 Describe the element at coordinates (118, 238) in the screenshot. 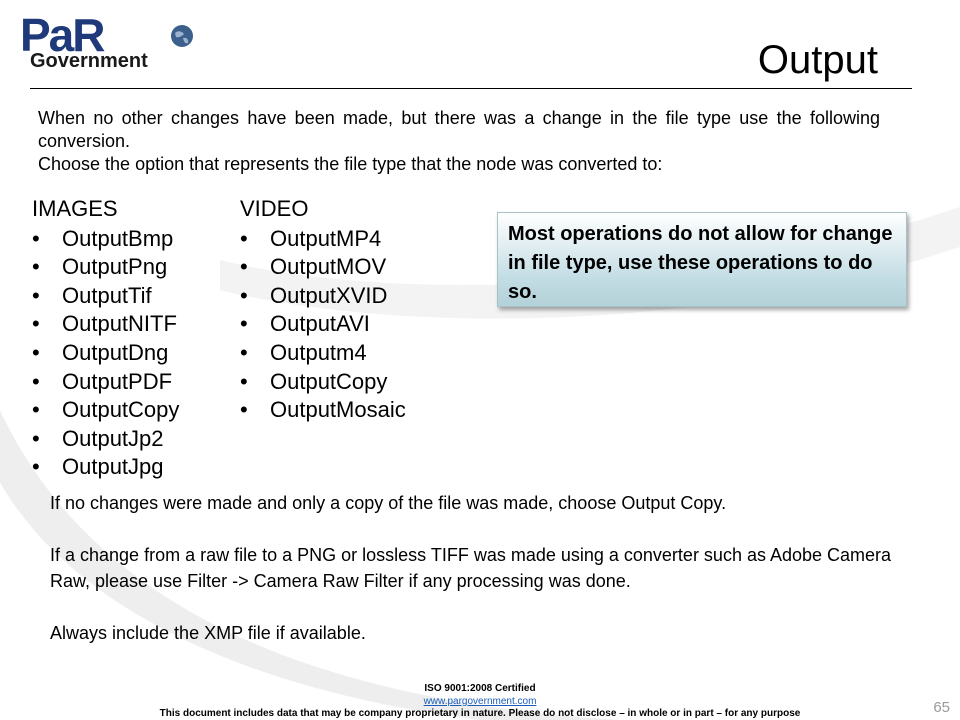

I see `list-item-label: OutputBmp` at that location.